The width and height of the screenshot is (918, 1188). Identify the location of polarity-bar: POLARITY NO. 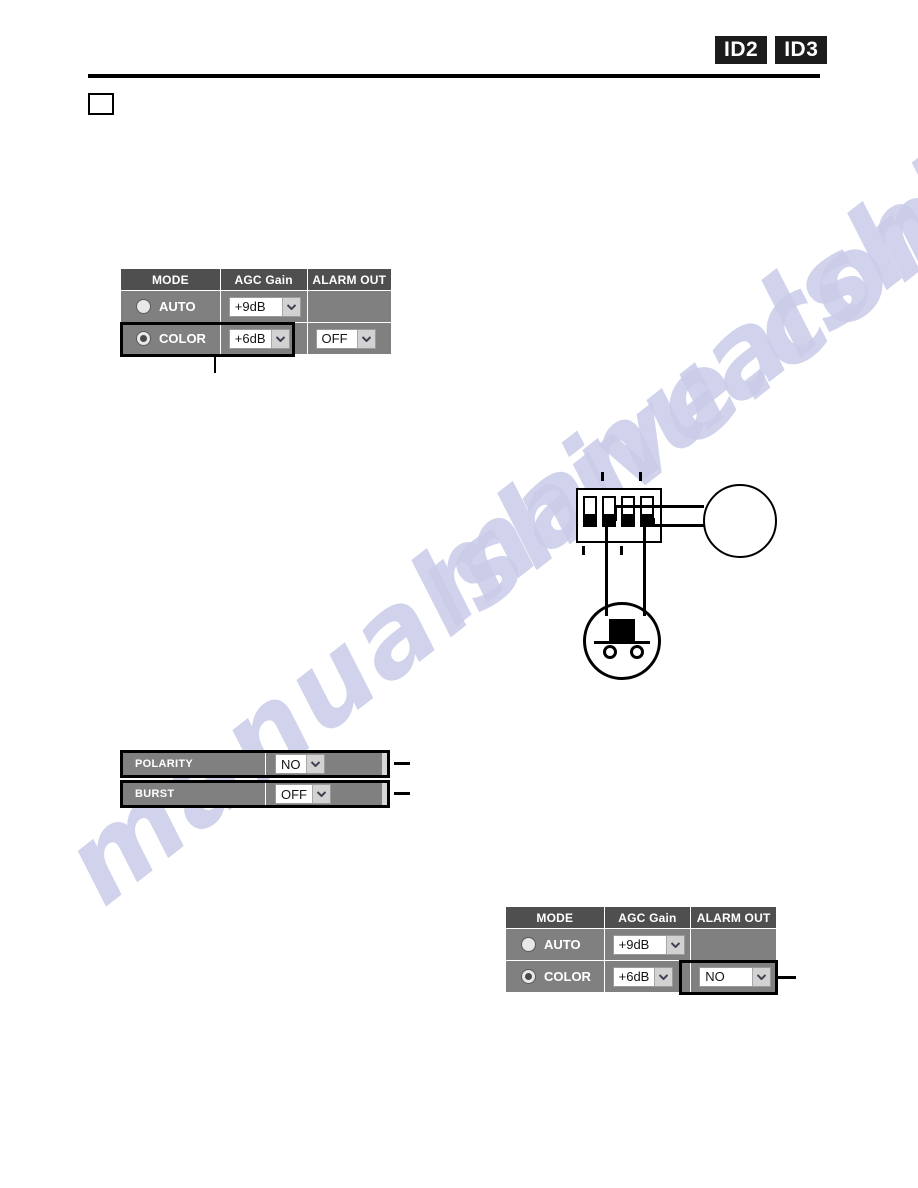
(255, 764).